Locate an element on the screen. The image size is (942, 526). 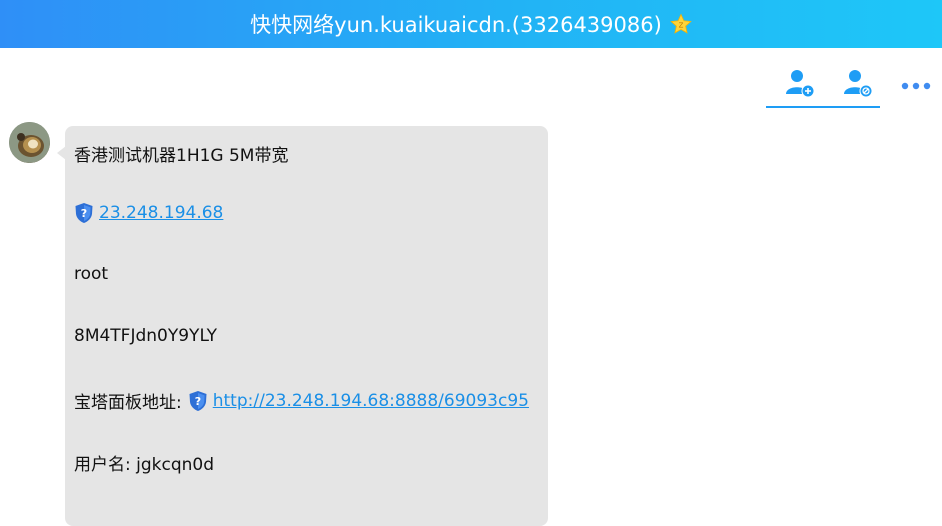
user-add-icon is located at coordinates (800, 85).